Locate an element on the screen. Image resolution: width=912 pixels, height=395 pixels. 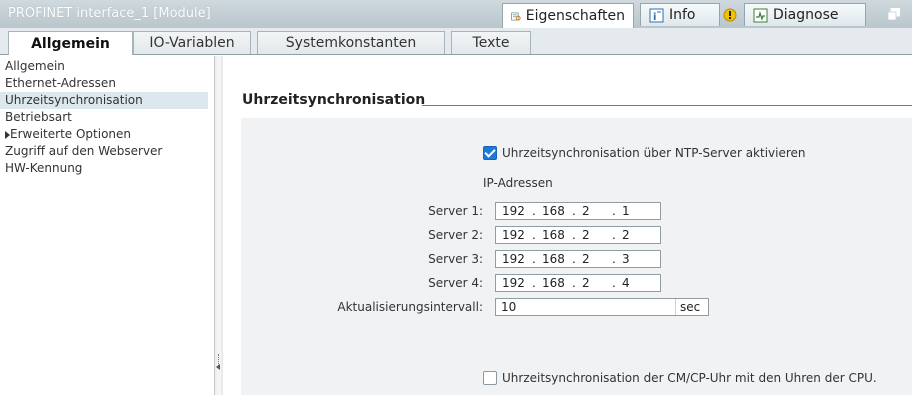
server-2-octet-2: 168 is located at coordinates (553, 235).